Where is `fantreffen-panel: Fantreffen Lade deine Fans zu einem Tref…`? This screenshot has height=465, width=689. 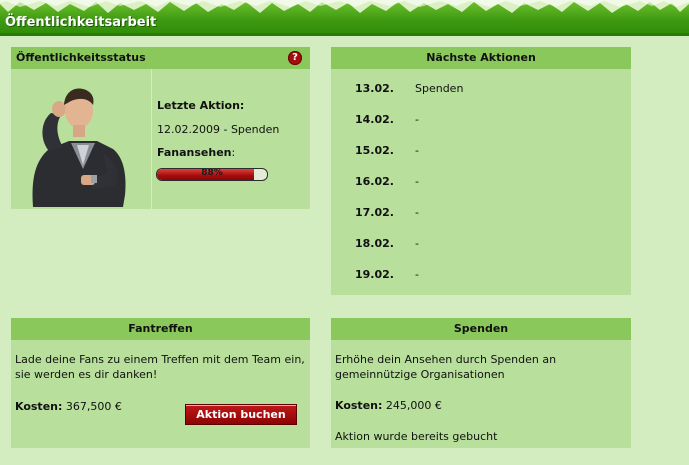 fantreffen-panel: Fantreffen Lade deine Fans zu einem Tref… is located at coordinates (160, 383).